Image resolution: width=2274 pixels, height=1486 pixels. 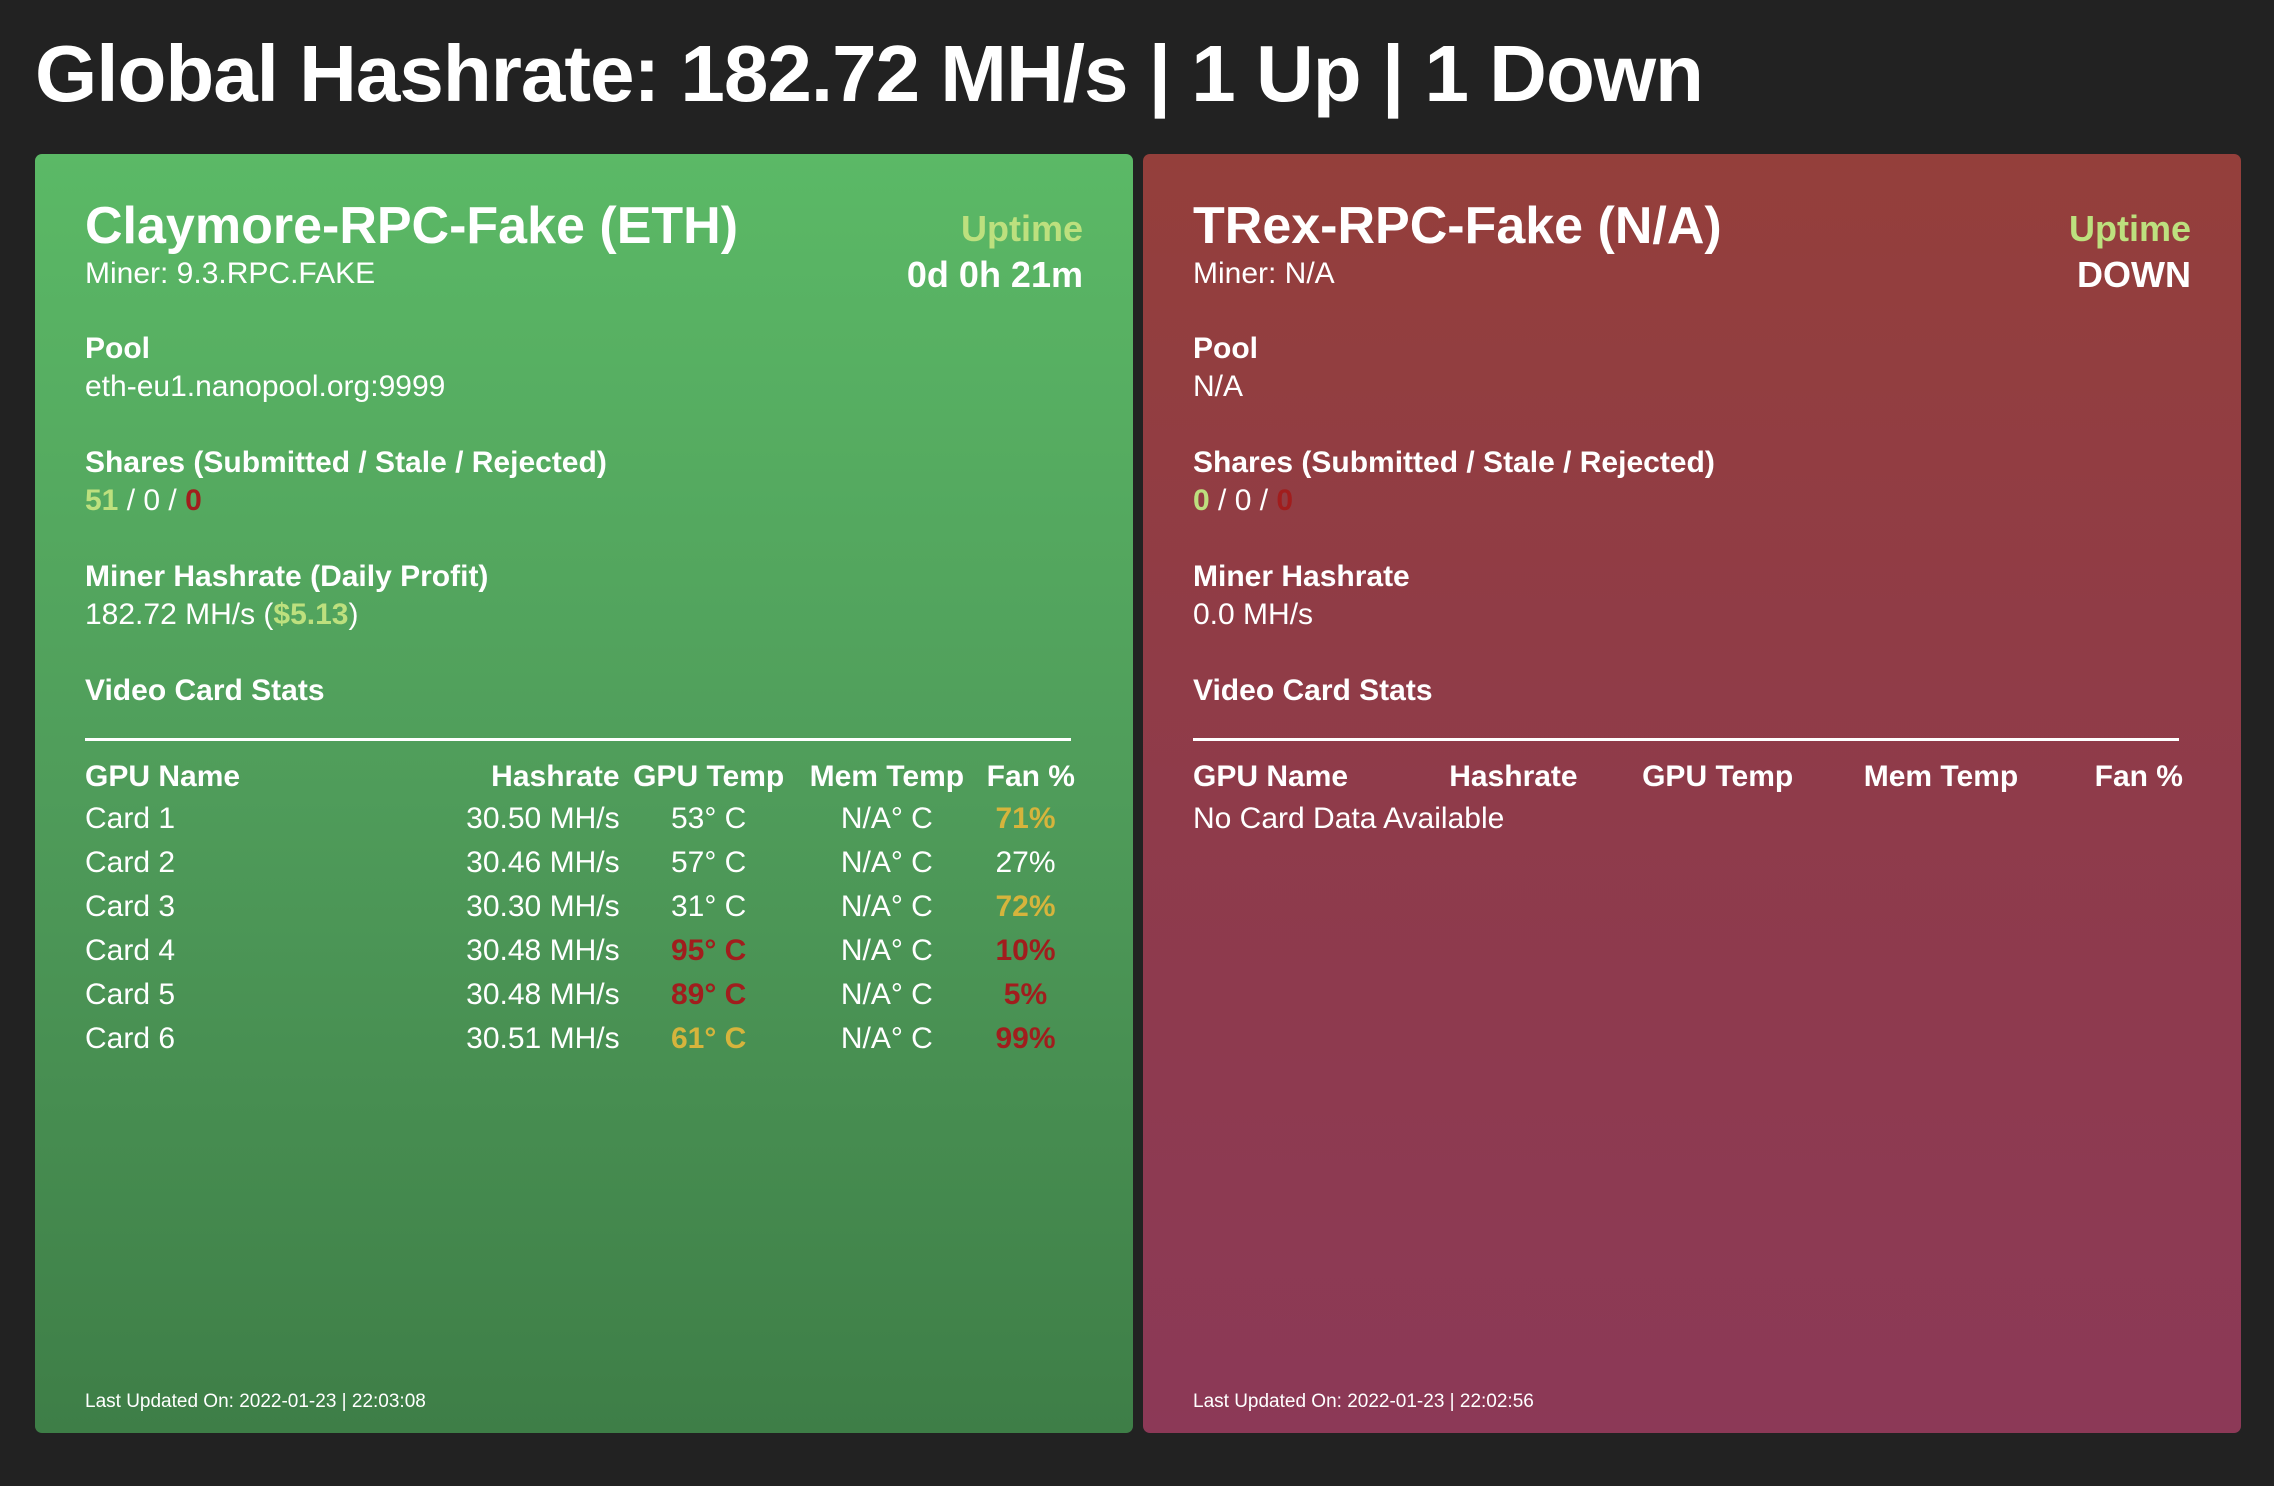 What do you see at coordinates (708, 950) in the screenshot?
I see `gpu-temp: 95° C` at bounding box center [708, 950].